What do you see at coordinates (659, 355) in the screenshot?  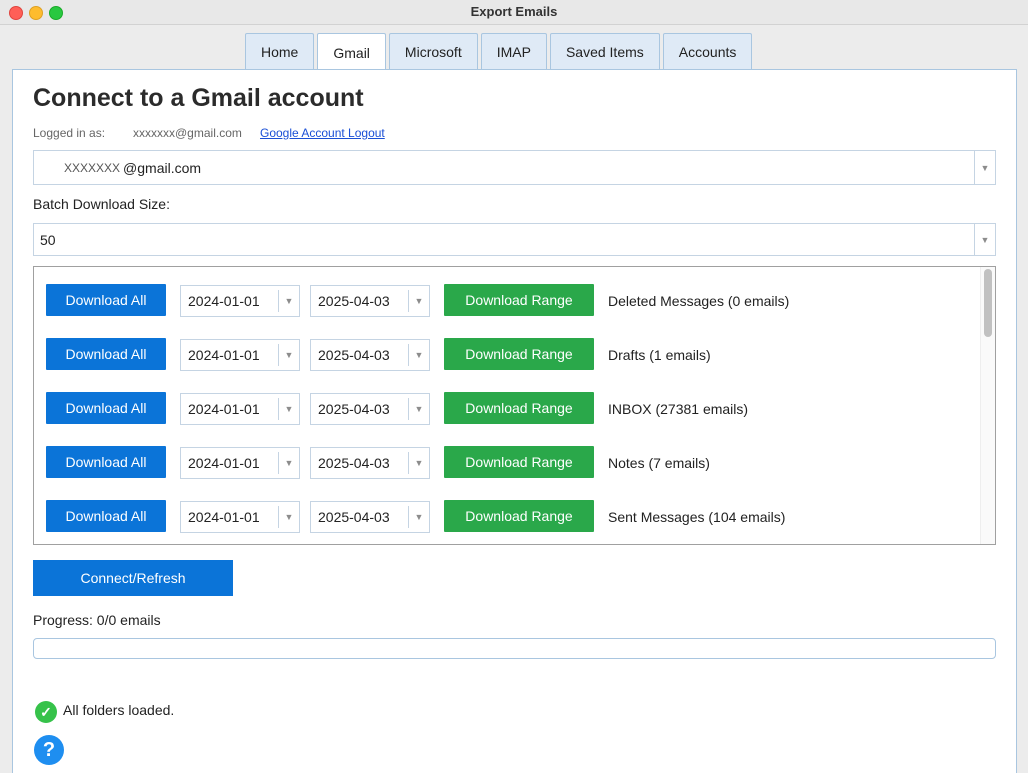 I see `folder-name: Drafts (1 emails)` at bounding box center [659, 355].